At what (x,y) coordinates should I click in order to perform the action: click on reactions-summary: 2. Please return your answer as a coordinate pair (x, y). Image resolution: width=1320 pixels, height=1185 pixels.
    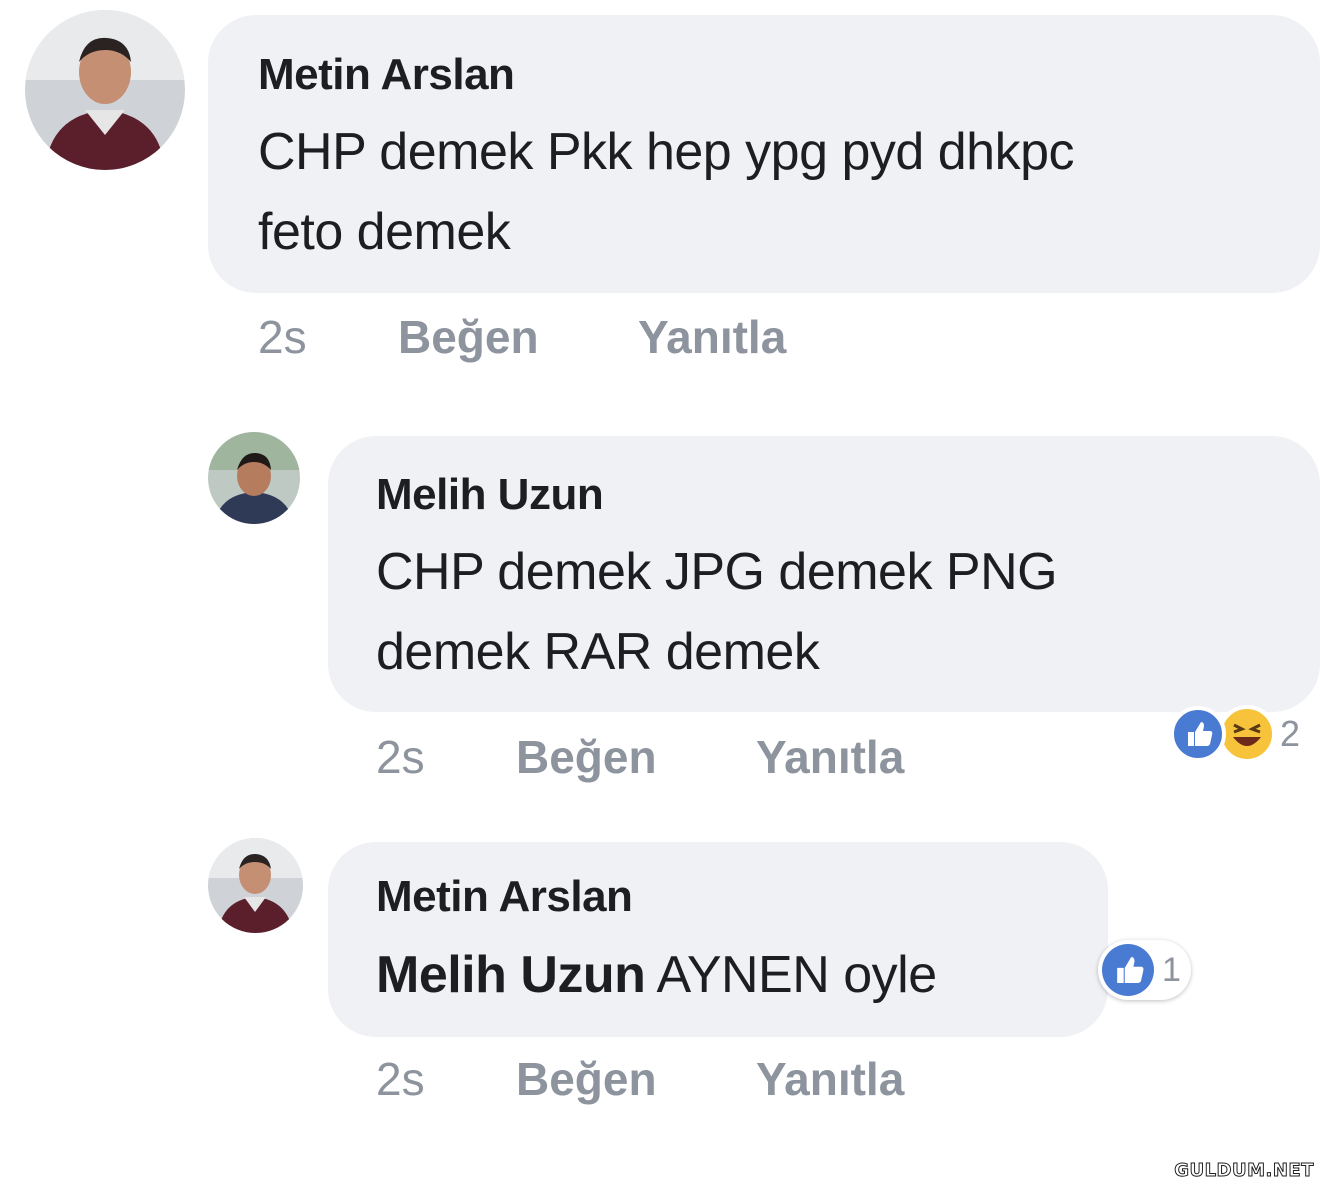
    Looking at the image, I should click on (1235, 734).